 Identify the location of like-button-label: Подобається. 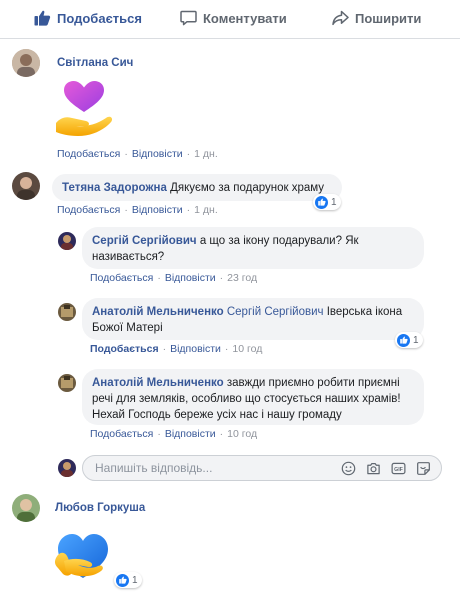
(99, 18).